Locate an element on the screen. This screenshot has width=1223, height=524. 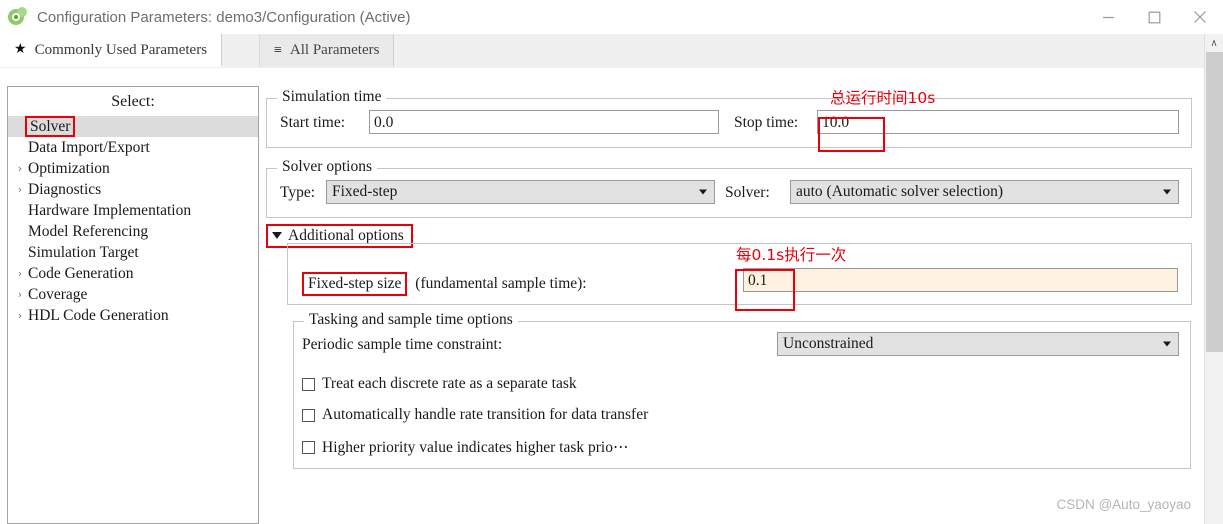
sidebar-item-label: Coverage is located at coordinates (58, 294).